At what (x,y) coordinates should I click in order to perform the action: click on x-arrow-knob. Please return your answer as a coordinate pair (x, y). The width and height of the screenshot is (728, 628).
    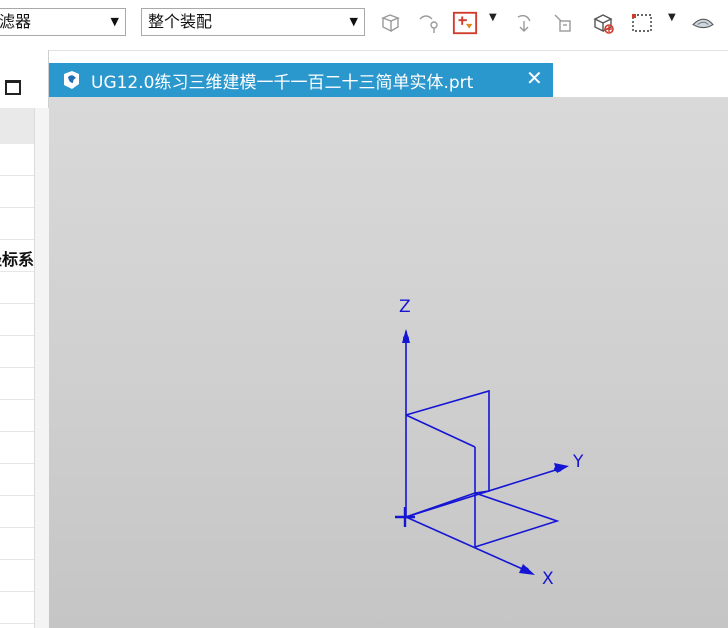
    Looking at the image, I should click on (525, 570).